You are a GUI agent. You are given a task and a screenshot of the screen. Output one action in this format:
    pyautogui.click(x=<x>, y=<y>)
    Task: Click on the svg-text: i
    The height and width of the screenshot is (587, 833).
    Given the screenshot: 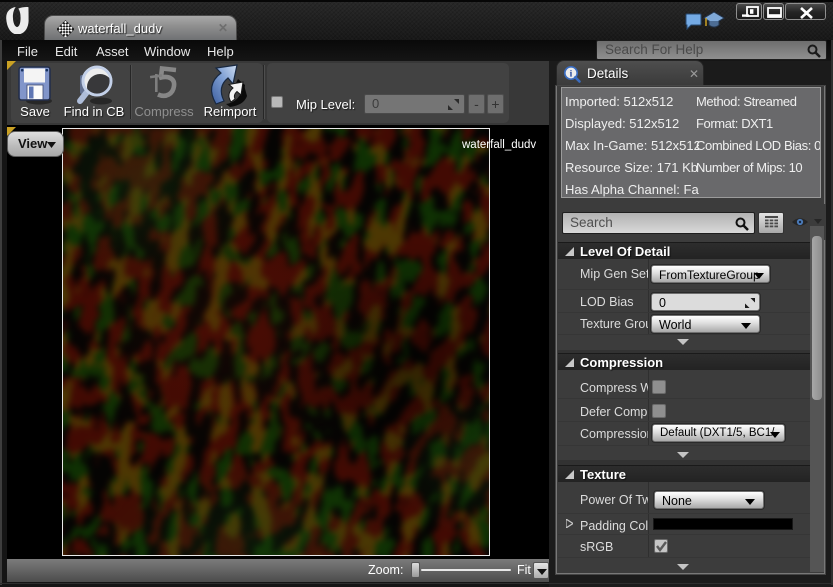 What is the action you would take?
    pyautogui.click(x=571, y=75)
    